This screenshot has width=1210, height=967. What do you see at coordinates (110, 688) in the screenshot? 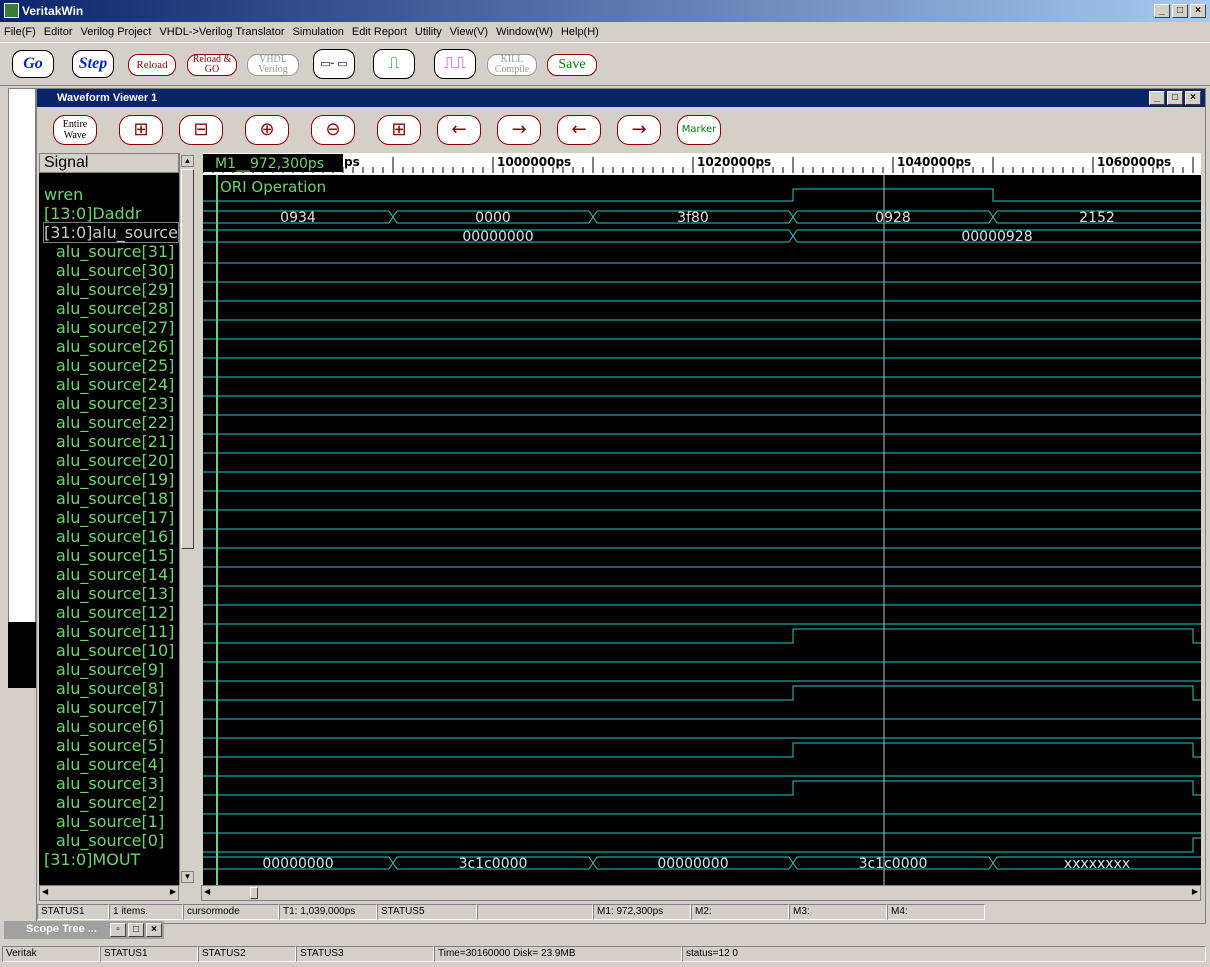
I see `signal-name: alu_source[8]` at bounding box center [110, 688].